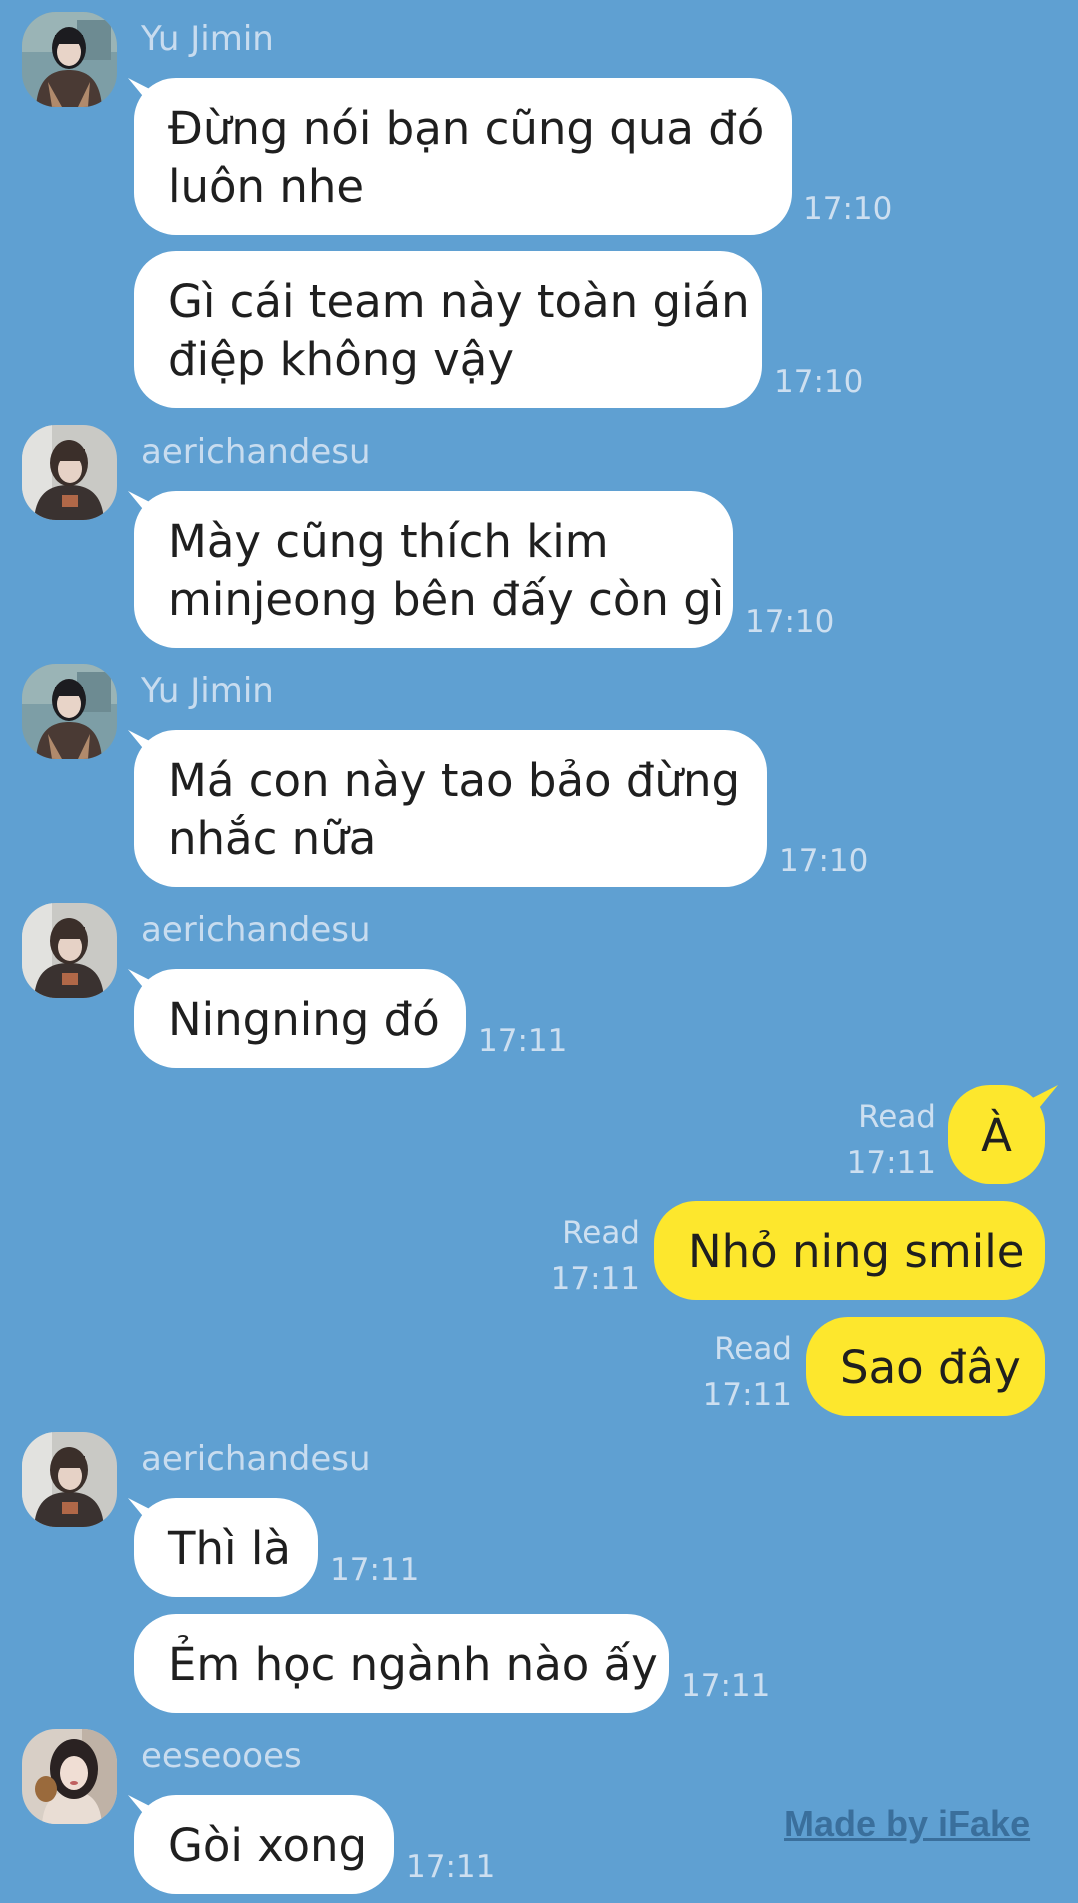 Image resolution: width=1078 pixels, height=1903 pixels. What do you see at coordinates (466, 157) in the screenshot?
I see `message-text: Đừng nói bạn cũng qua đó luôn nhe` at bounding box center [466, 157].